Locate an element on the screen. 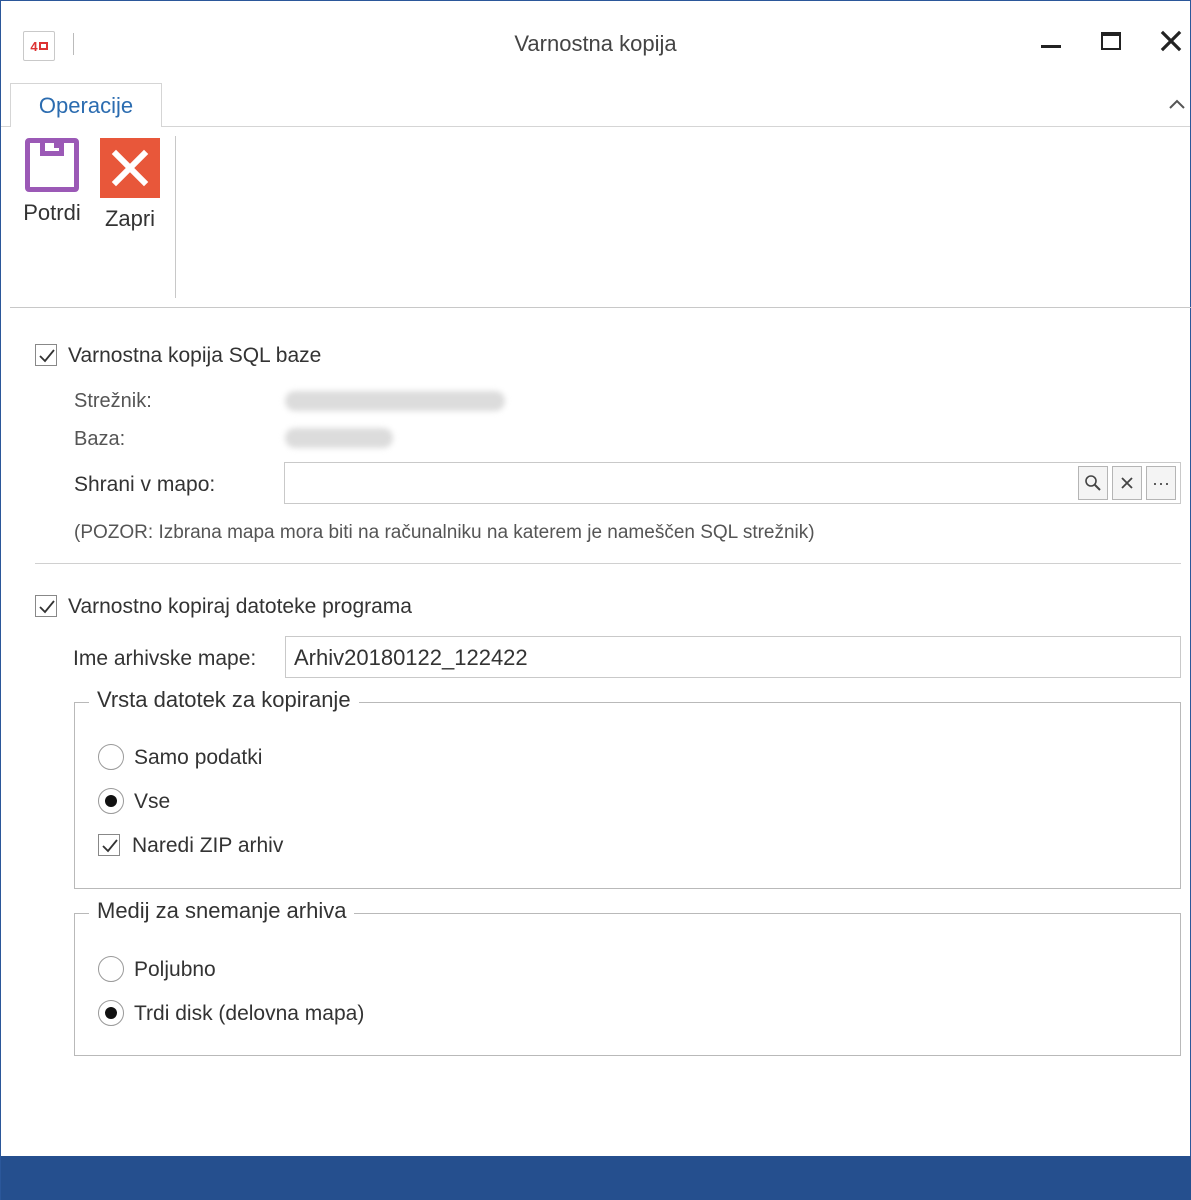  ellipsis-icon: ··· is located at coordinates (1161, 482).